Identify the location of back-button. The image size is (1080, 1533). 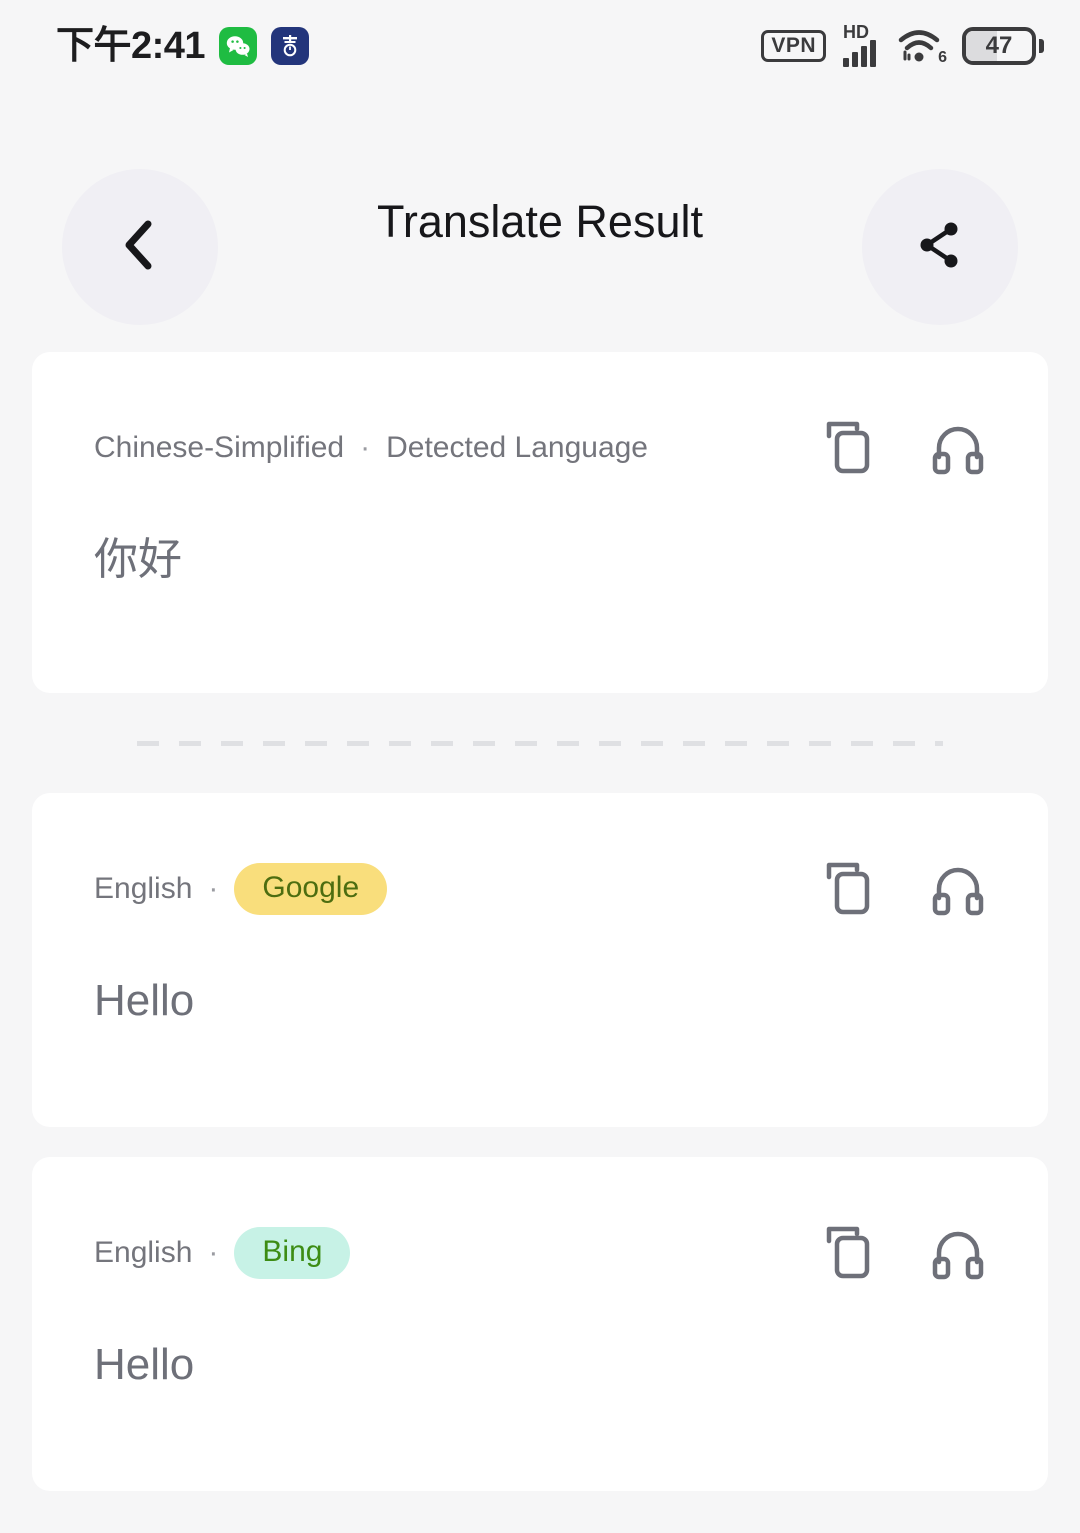
(140, 247).